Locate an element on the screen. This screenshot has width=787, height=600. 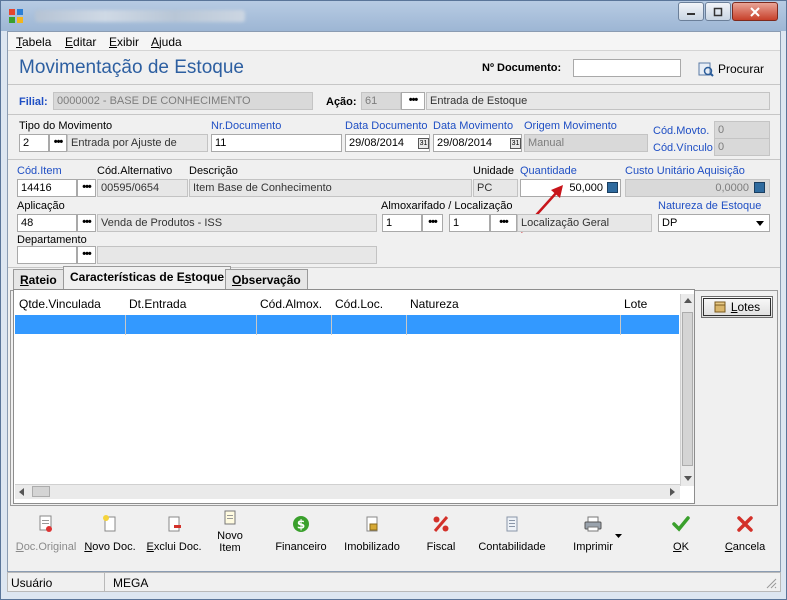
doc-number-input is located at coordinates (627, 68).